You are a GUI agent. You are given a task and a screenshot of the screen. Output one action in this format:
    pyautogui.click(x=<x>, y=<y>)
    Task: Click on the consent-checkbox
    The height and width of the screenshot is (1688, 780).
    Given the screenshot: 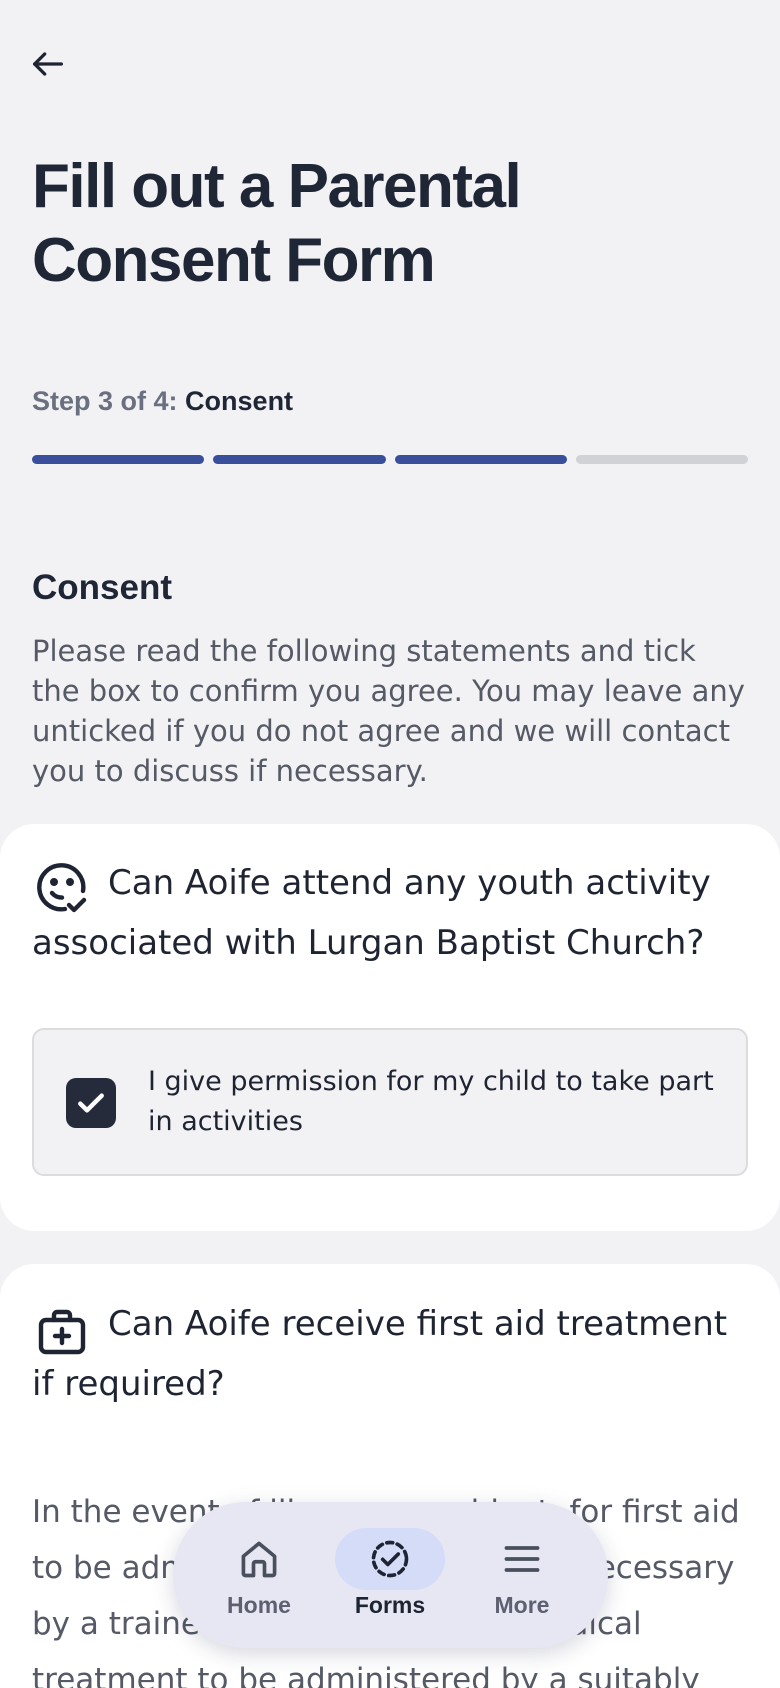 What is the action you would take?
    pyautogui.click(x=91, y=1103)
    